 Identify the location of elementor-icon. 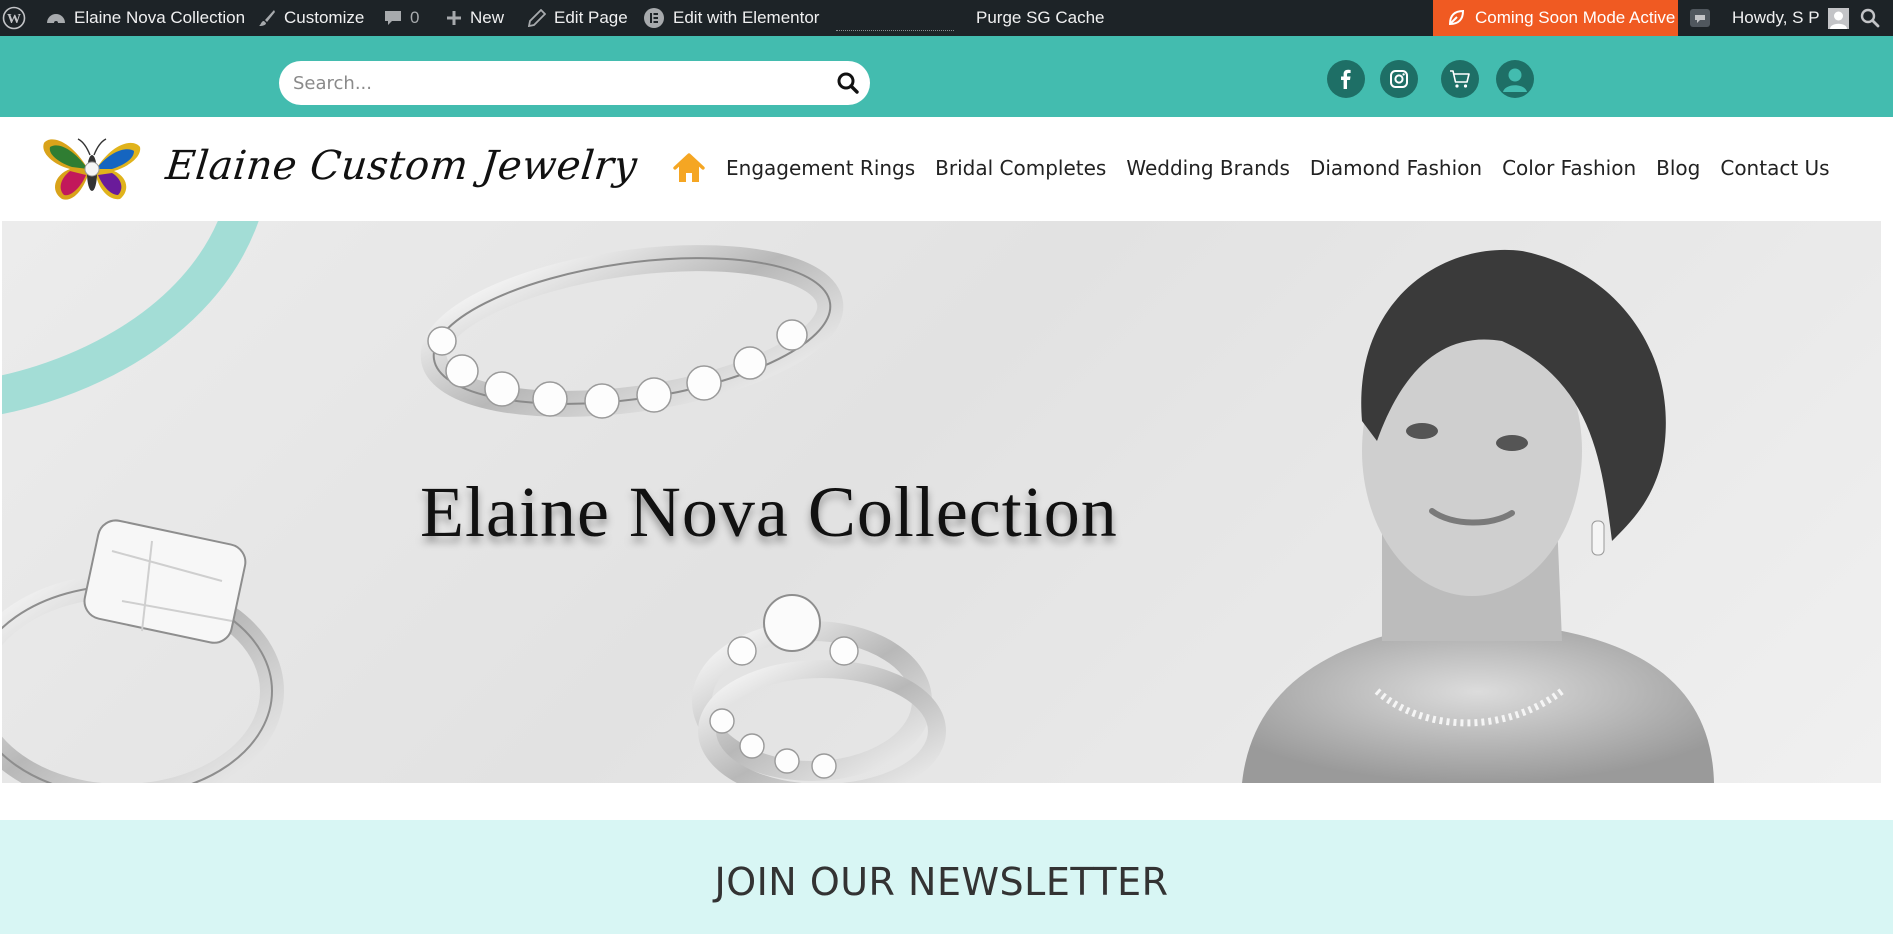
(654, 18).